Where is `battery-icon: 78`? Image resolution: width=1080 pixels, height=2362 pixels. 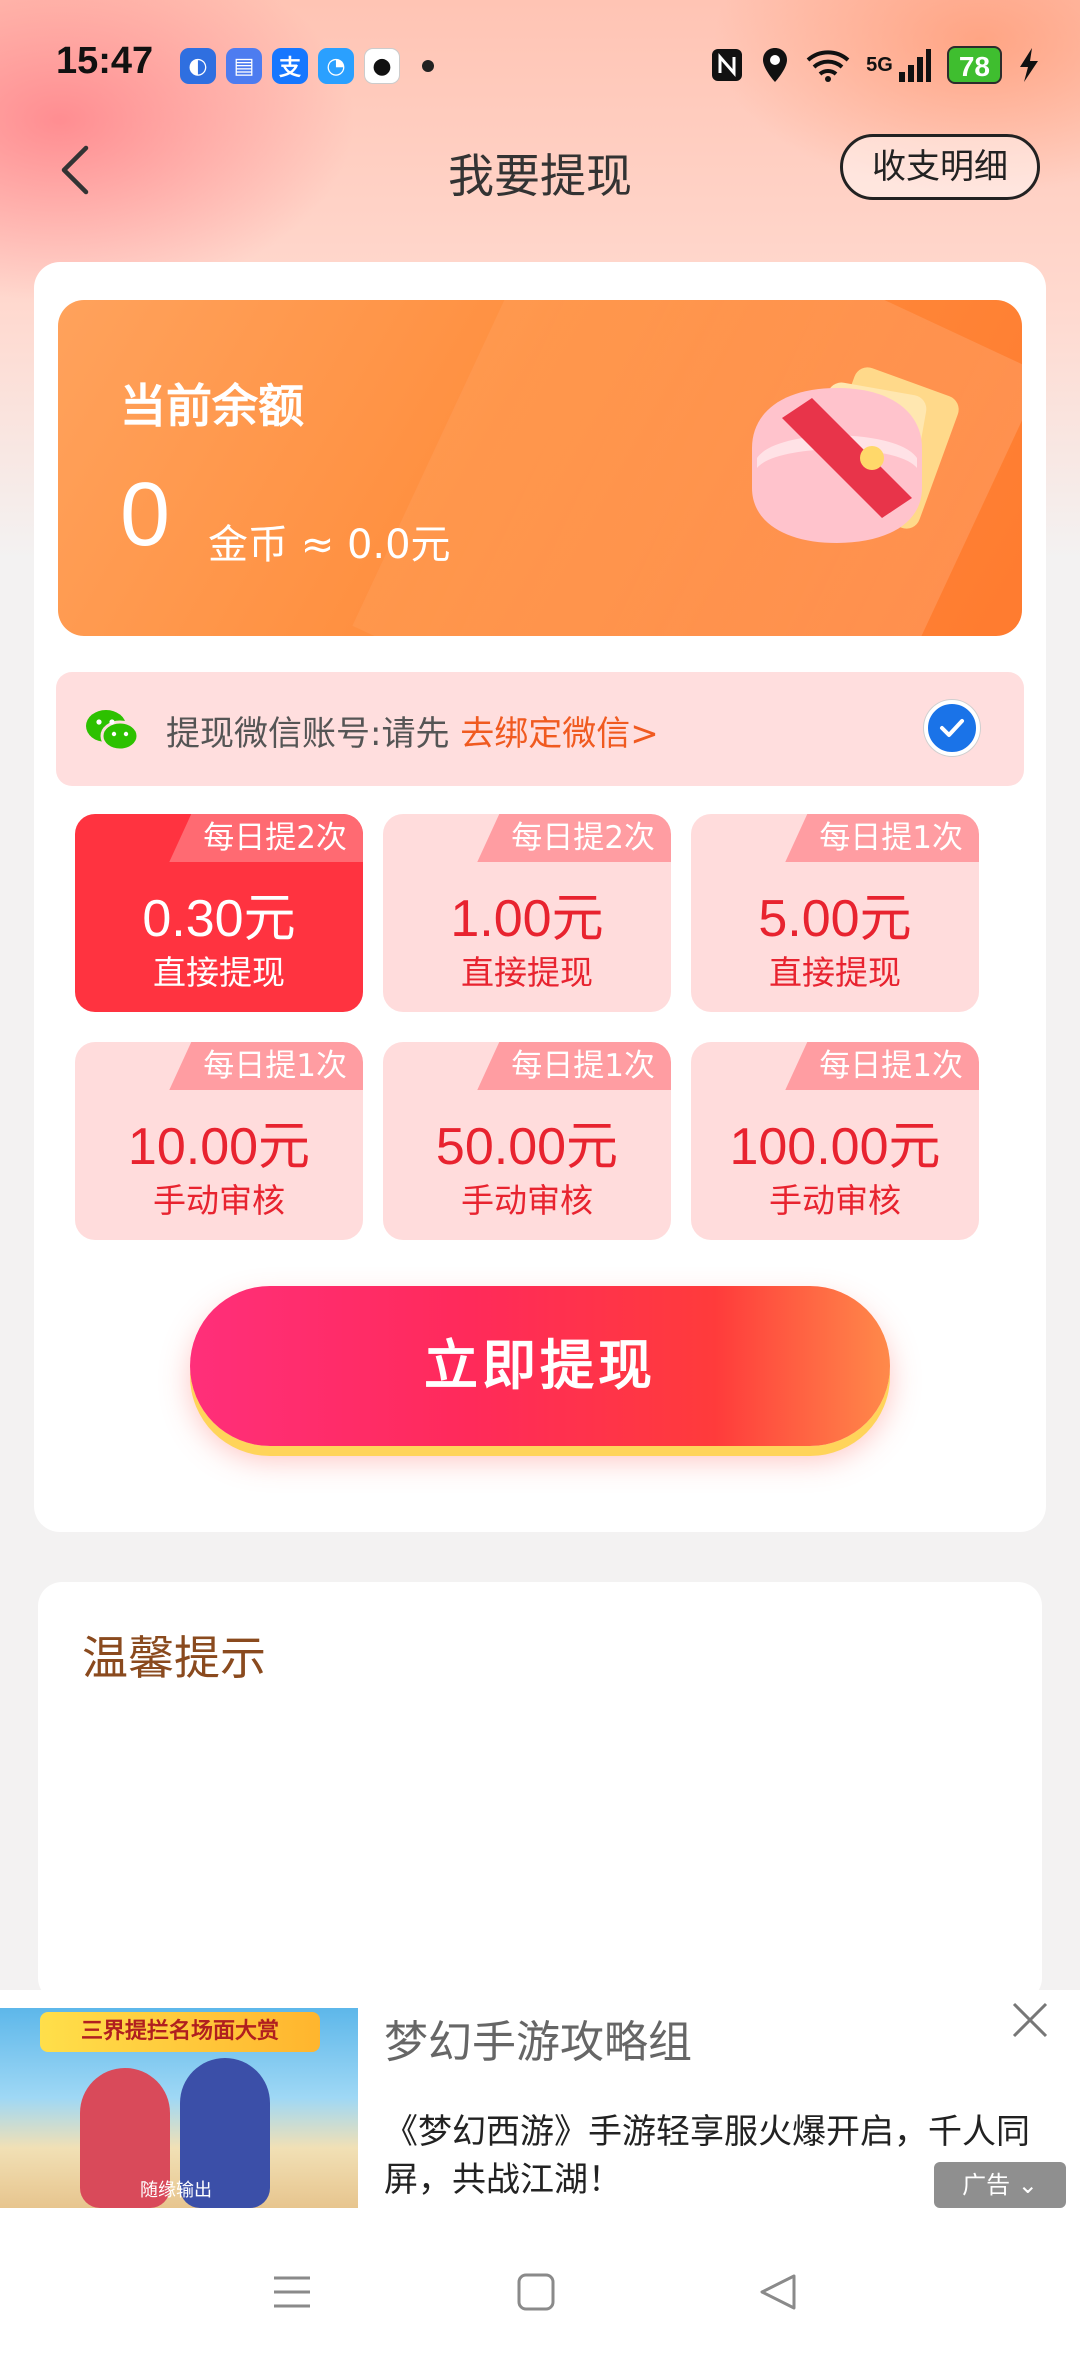
battery-icon: 78 is located at coordinates (974, 65).